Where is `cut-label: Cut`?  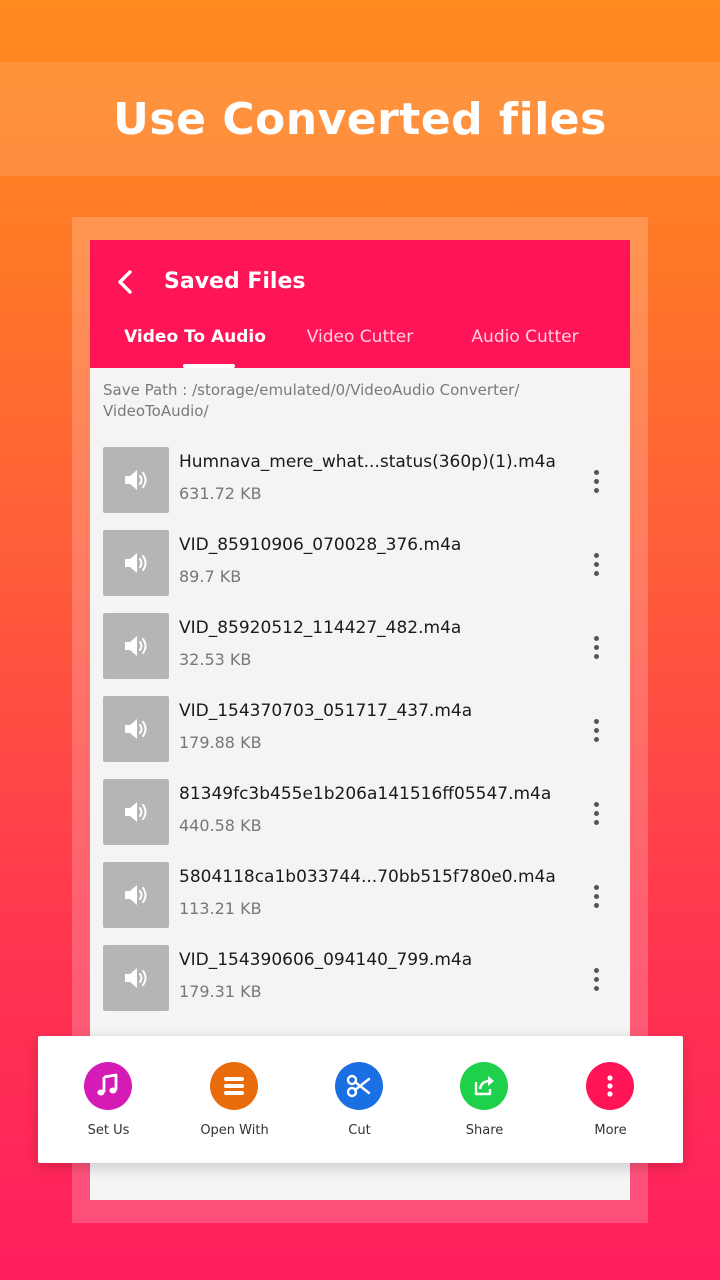
cut-label: Cut is located at coordinates (359, 1130).